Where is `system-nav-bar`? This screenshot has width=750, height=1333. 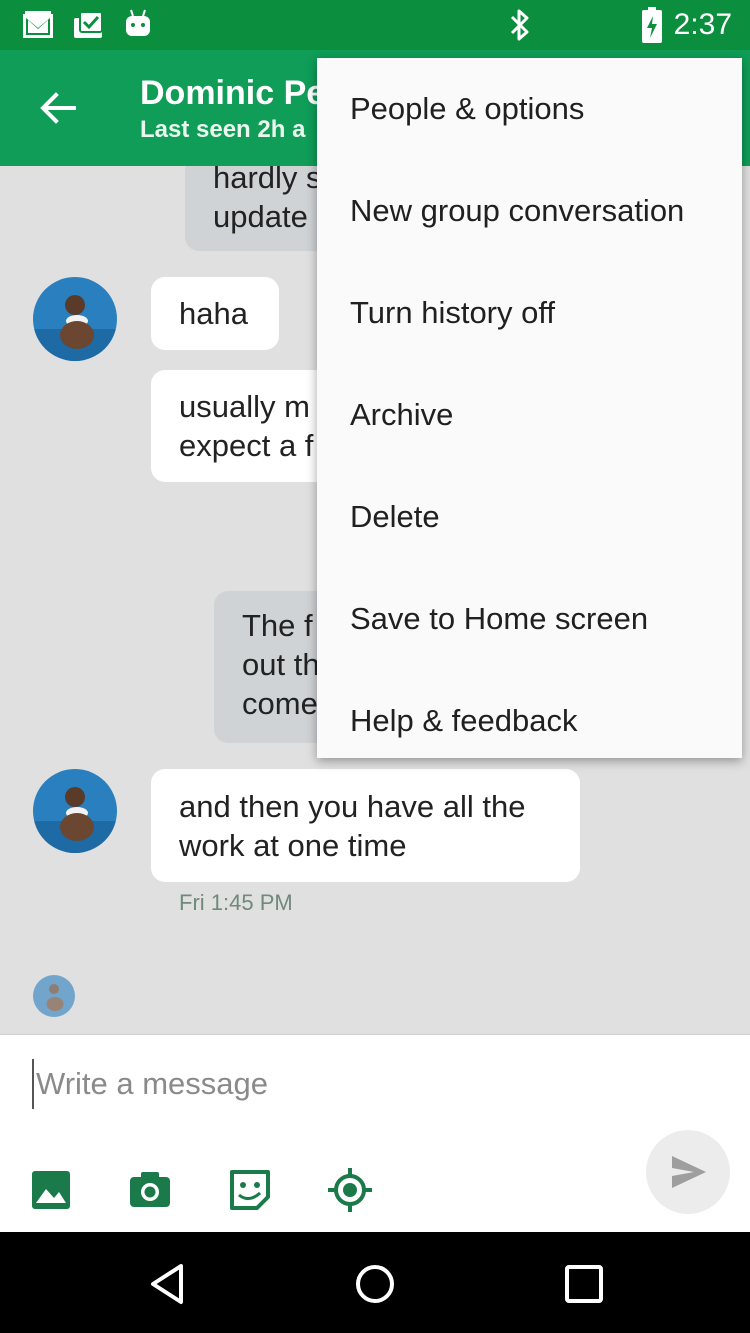 system-nav-bar is located at coordinates (375, 1282).